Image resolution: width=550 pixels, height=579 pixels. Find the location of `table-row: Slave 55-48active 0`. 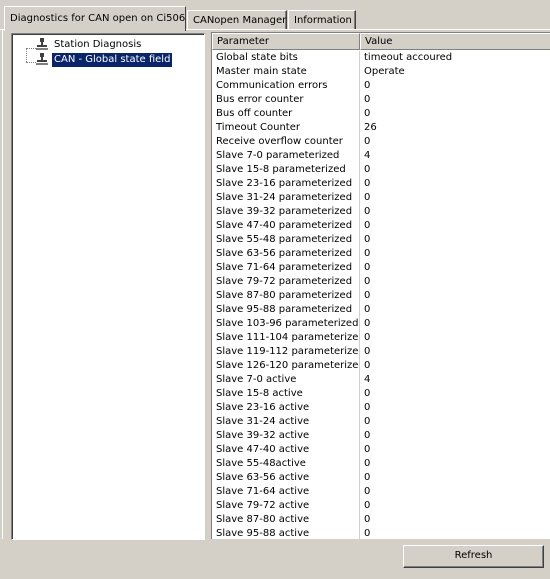

table-row: Slave 55-48active 0 is located at coordinates (381, 464).